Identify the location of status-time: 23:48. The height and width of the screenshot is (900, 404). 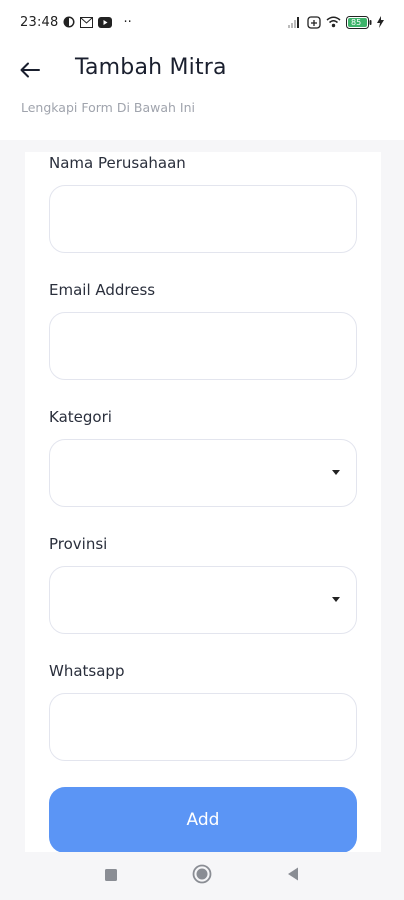
(39, 22).